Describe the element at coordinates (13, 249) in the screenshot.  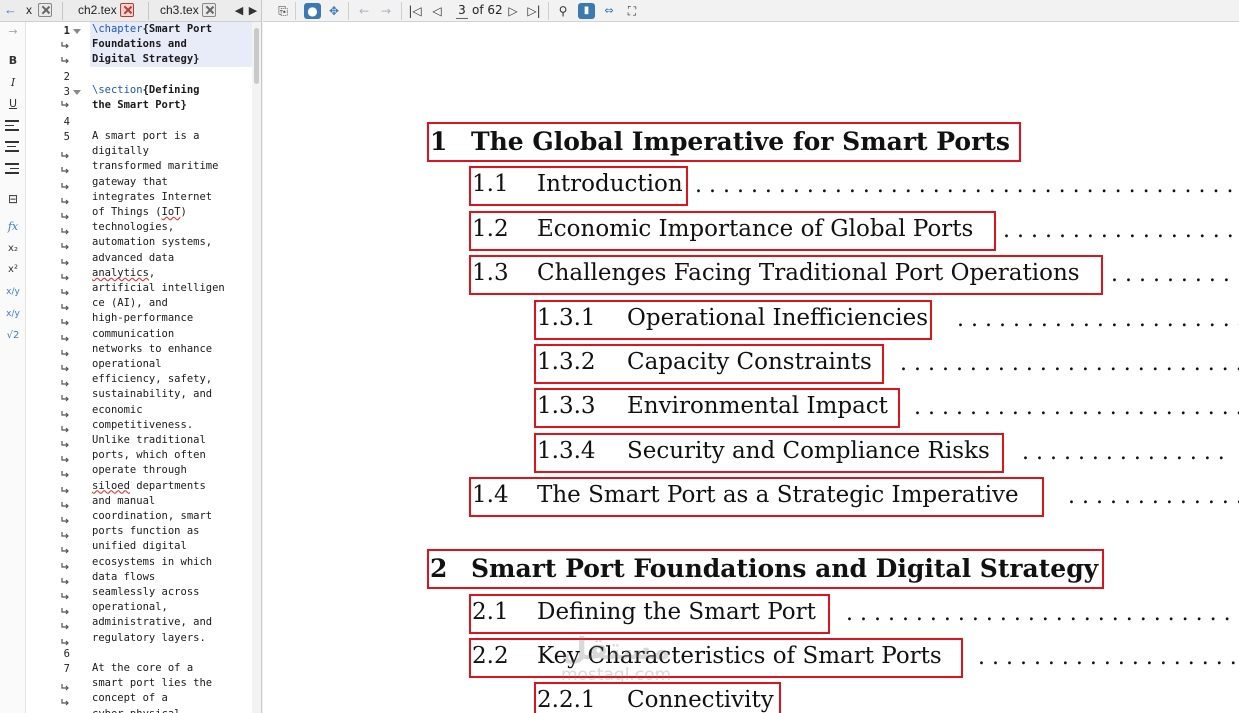
I see `subscript-icon: x₂` at that location.